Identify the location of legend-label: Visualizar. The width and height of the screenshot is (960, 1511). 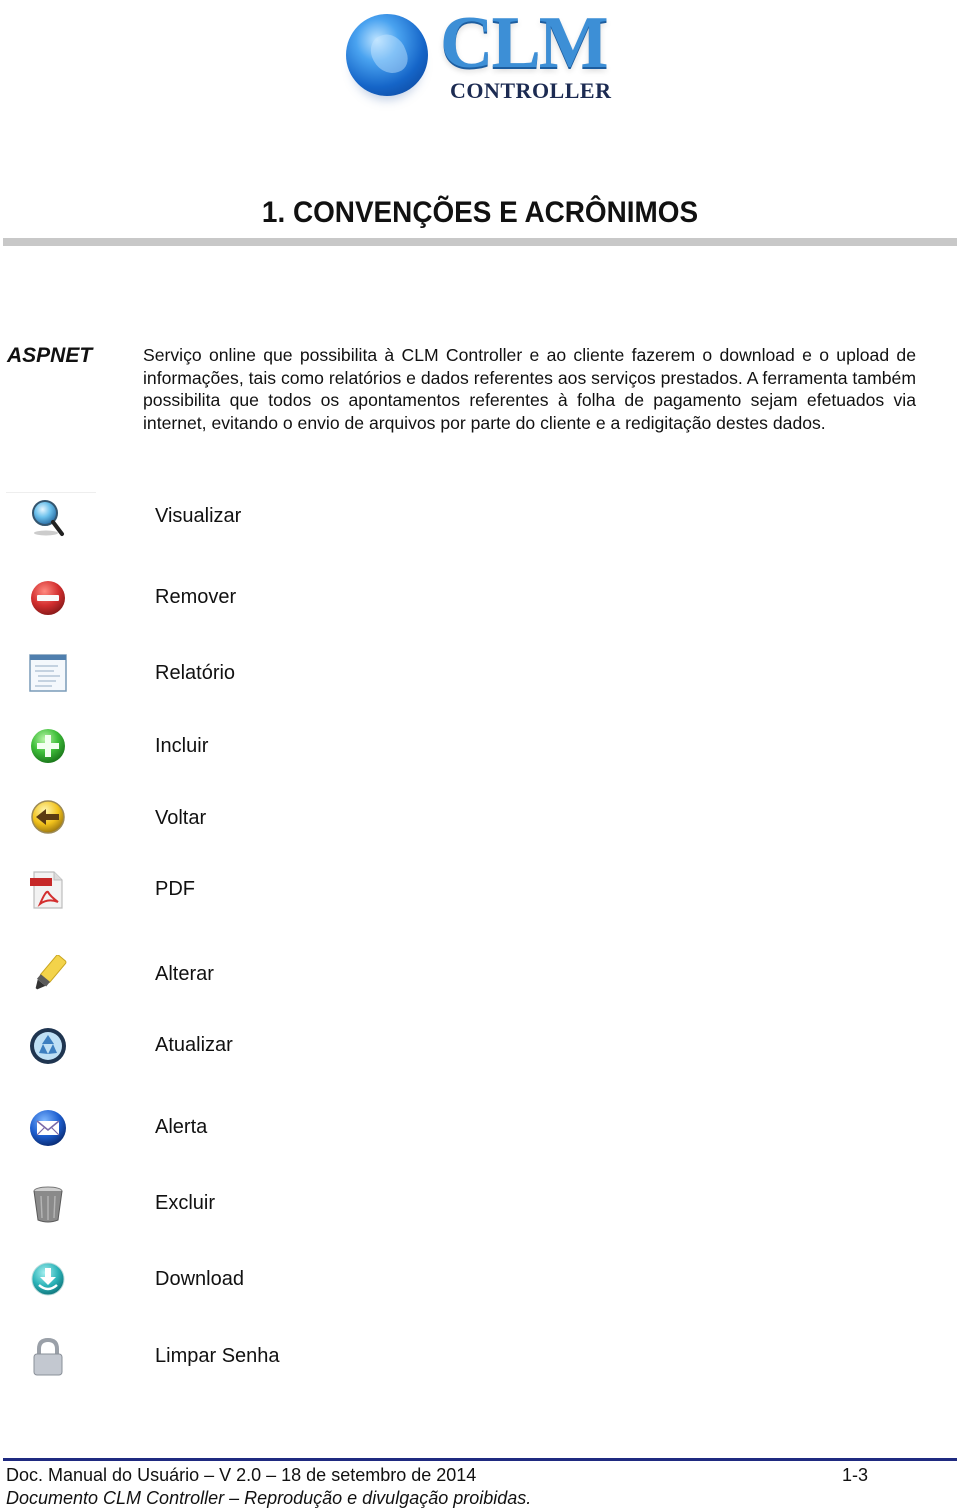
(198, 516).